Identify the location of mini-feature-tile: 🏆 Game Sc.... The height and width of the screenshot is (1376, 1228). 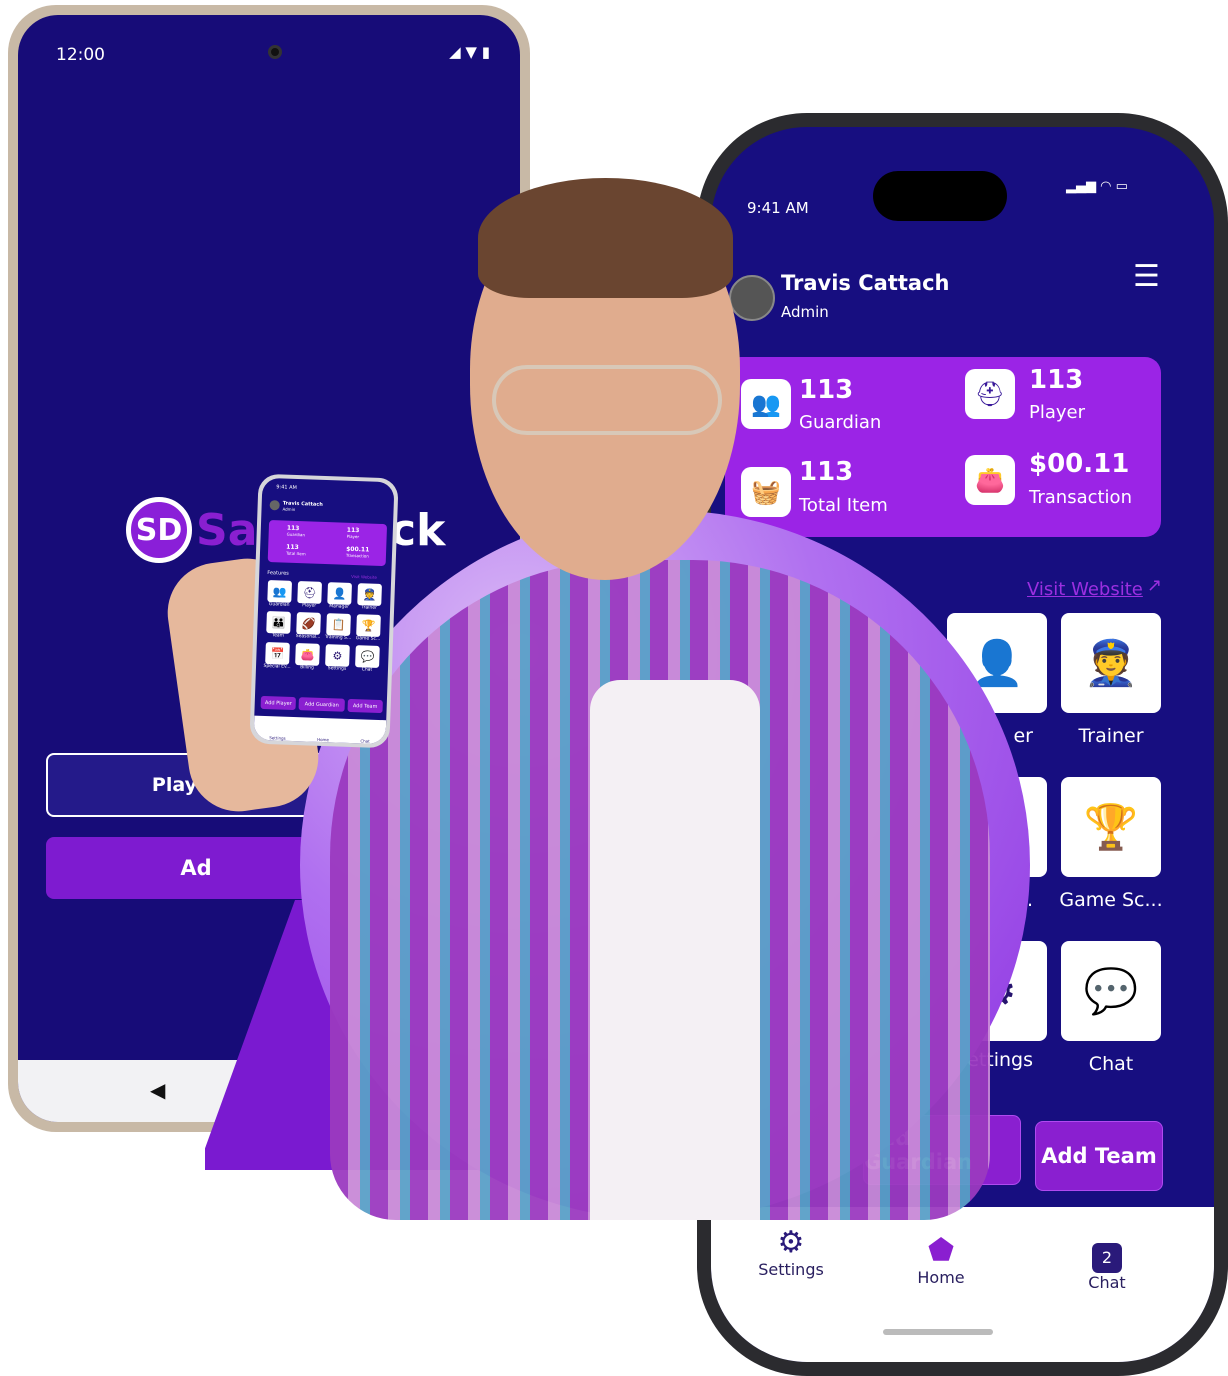
(368, 628).